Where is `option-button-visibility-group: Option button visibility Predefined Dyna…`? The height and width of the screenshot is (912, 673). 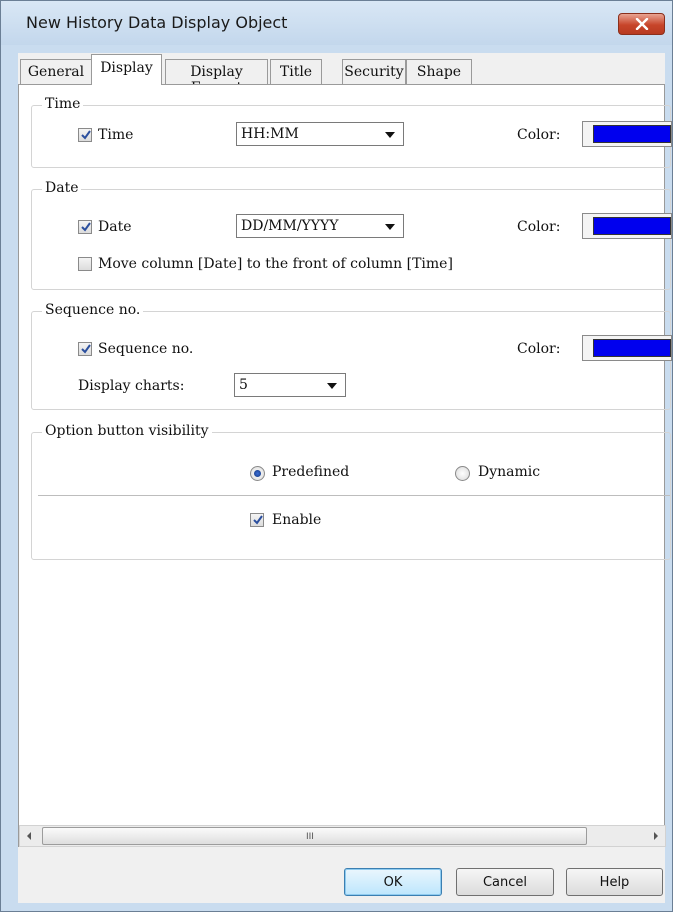
option-button-visibility-group: Option button visibility Predefined Dyna… is located at coordinates (351, 491).